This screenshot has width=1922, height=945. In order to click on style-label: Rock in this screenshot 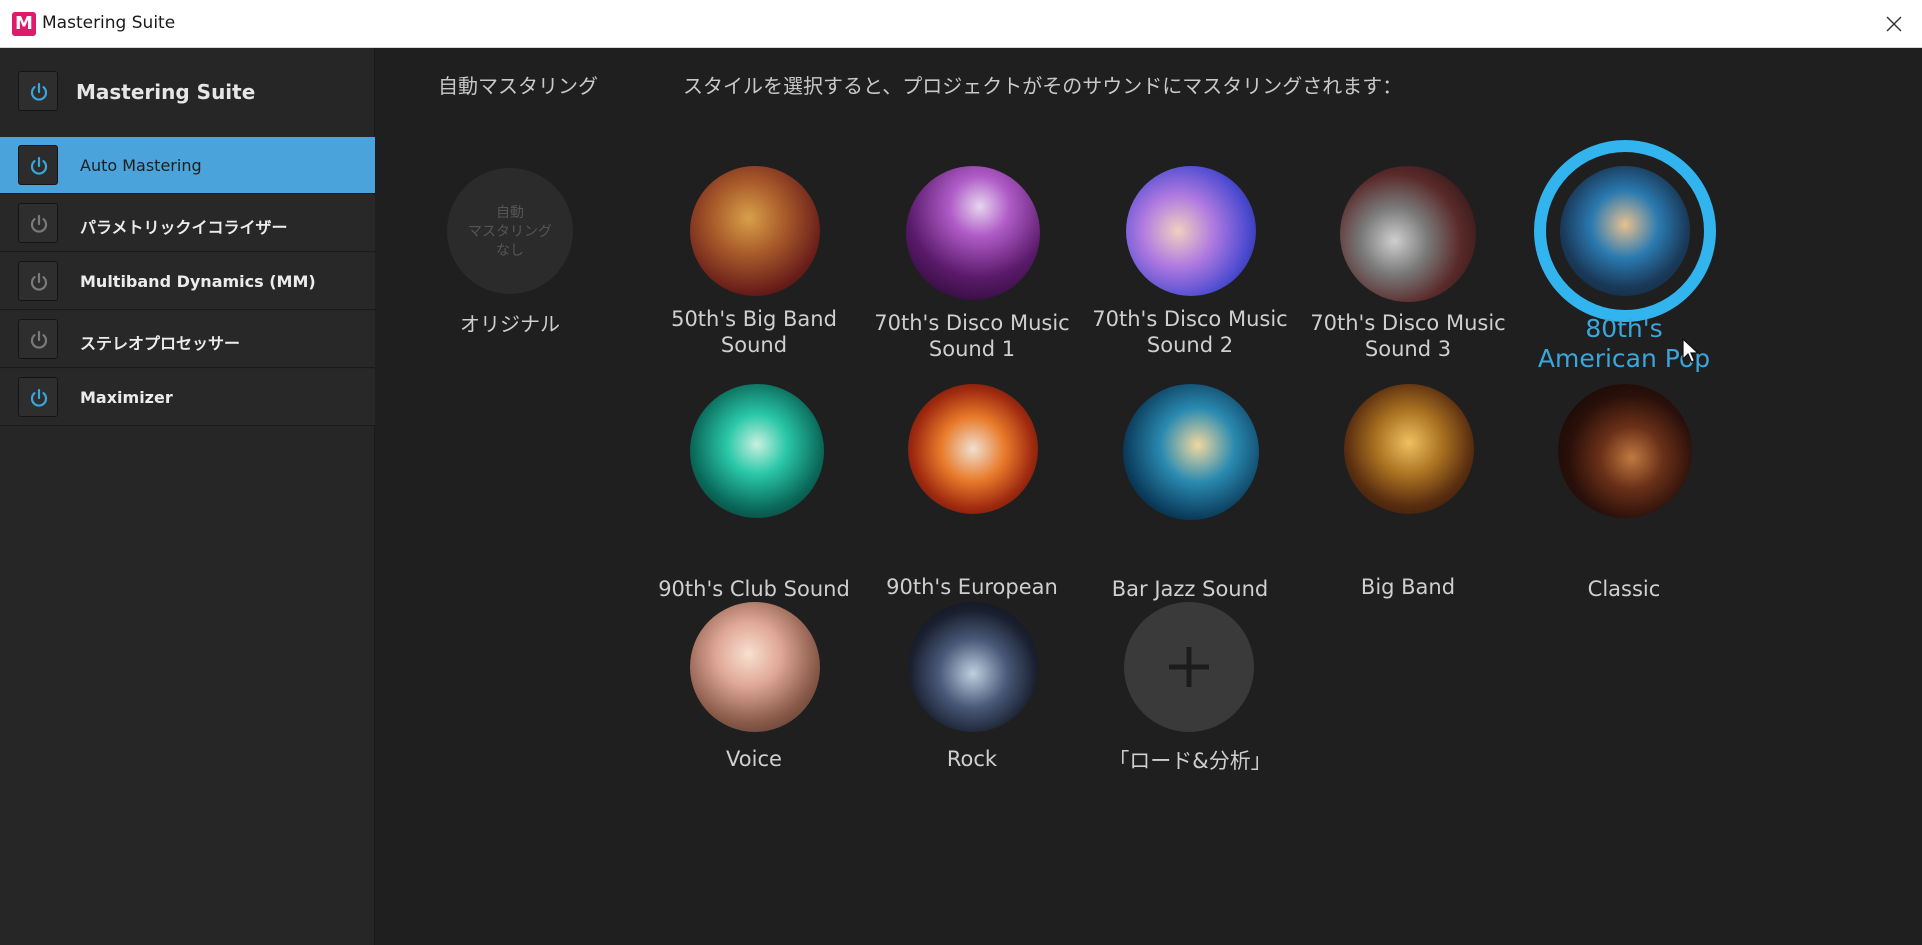, I will do `click(972, 759)`.